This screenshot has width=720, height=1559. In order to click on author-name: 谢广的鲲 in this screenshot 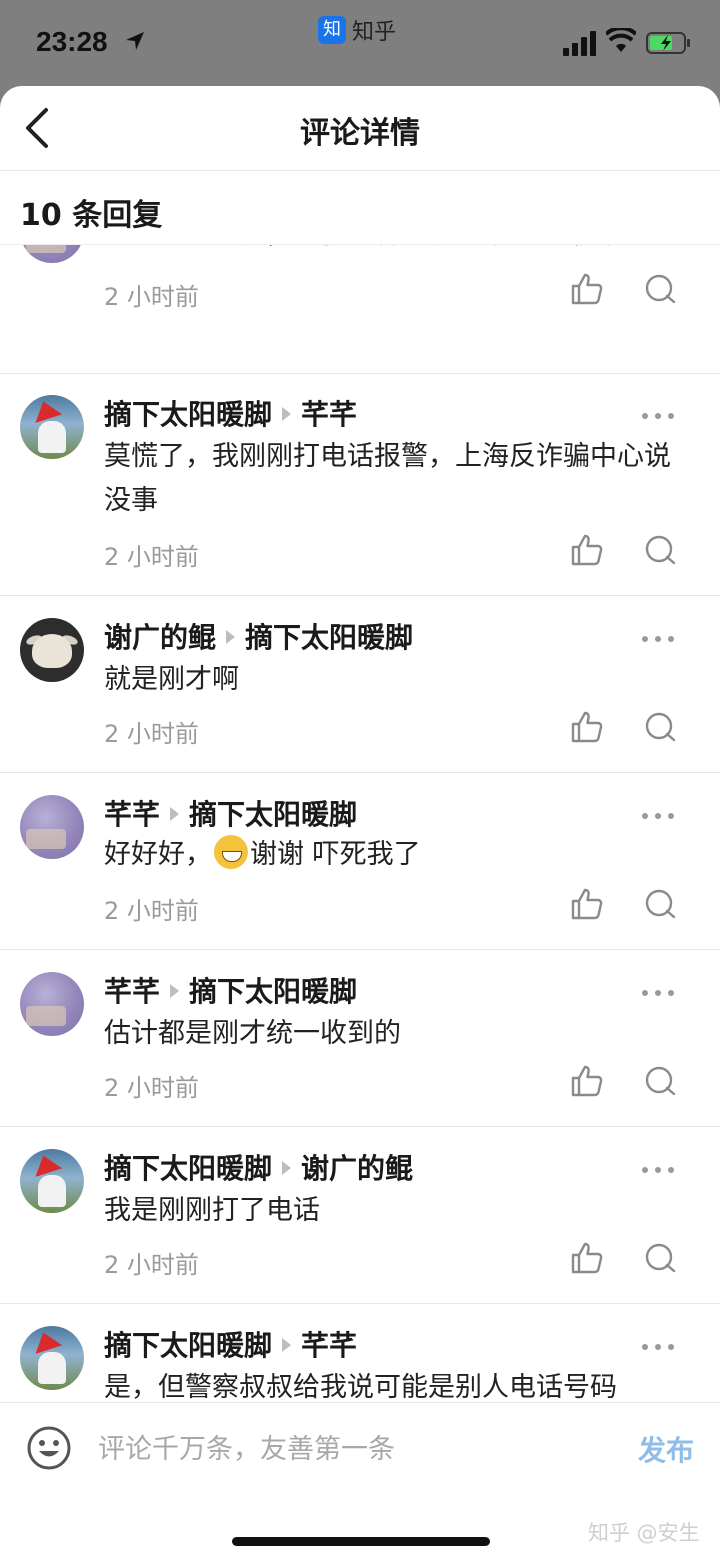, I will do `click(160, 637)`.